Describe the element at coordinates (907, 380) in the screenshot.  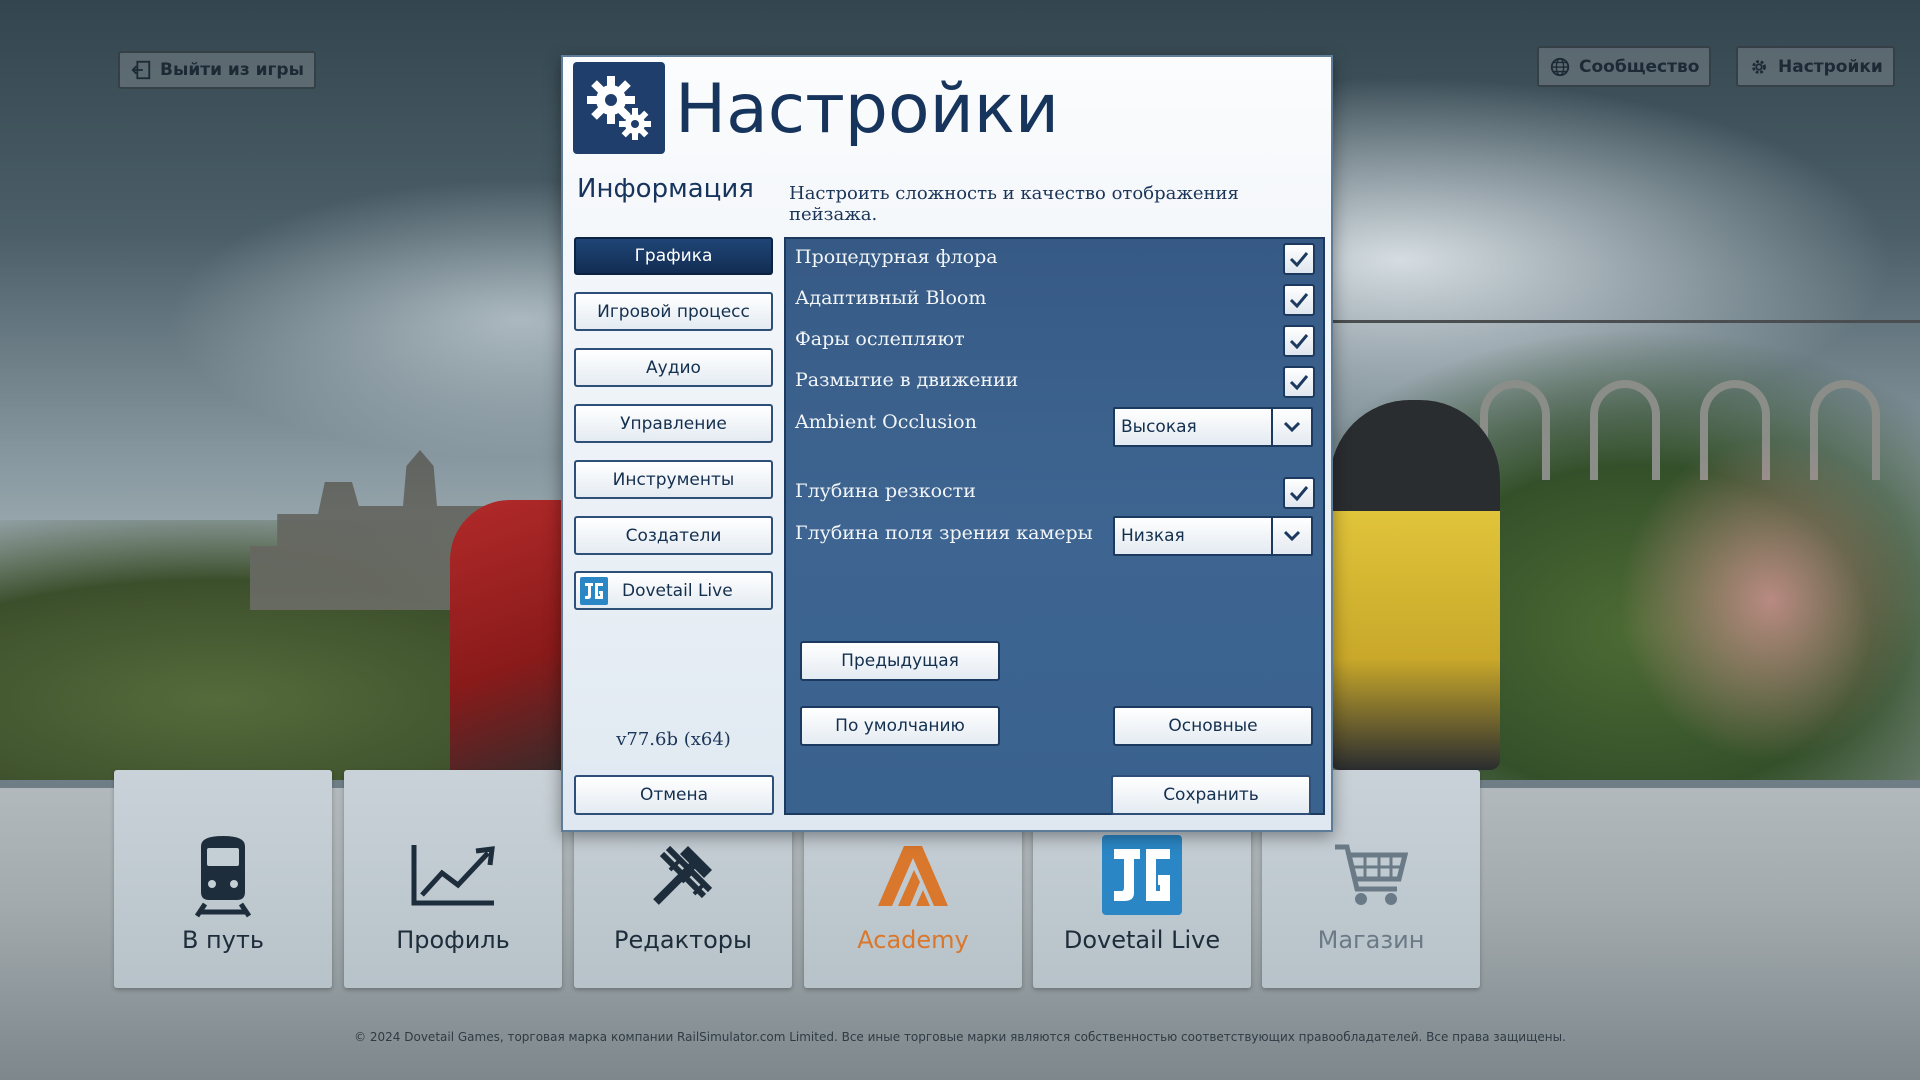
I see `option-label: Размытие в движении` at that location.